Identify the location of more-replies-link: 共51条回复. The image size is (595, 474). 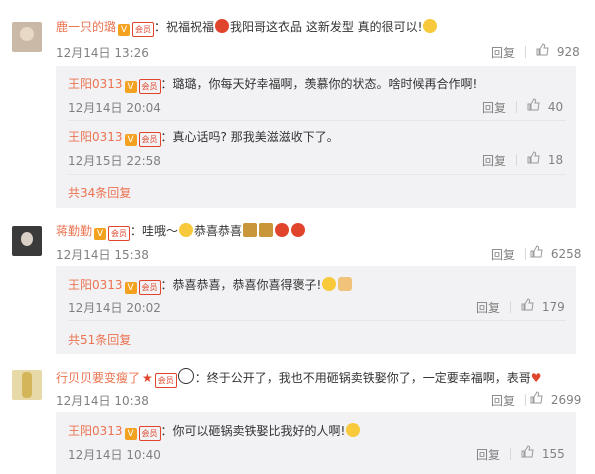
(99, 339).